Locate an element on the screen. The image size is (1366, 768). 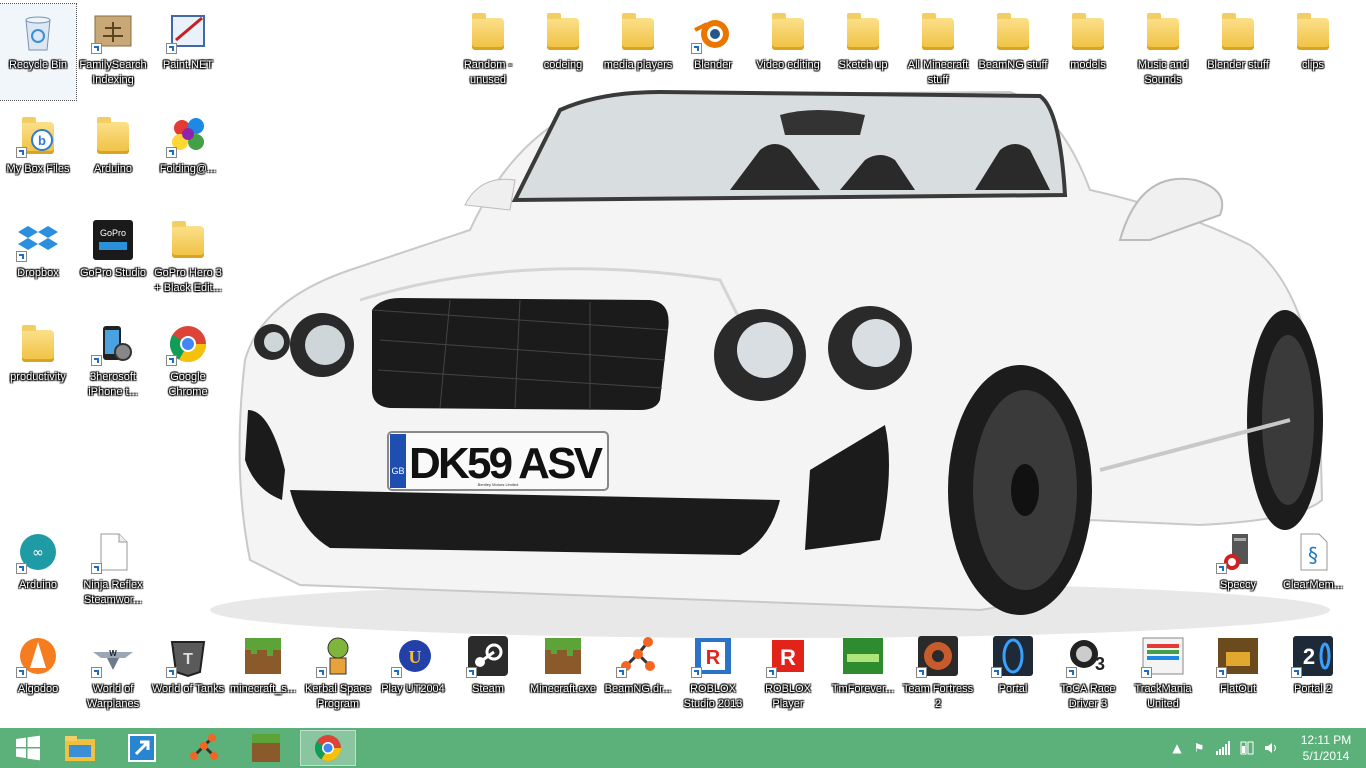
desktop-icon-speccy: Speccy is located at coordinates (1238, 572).